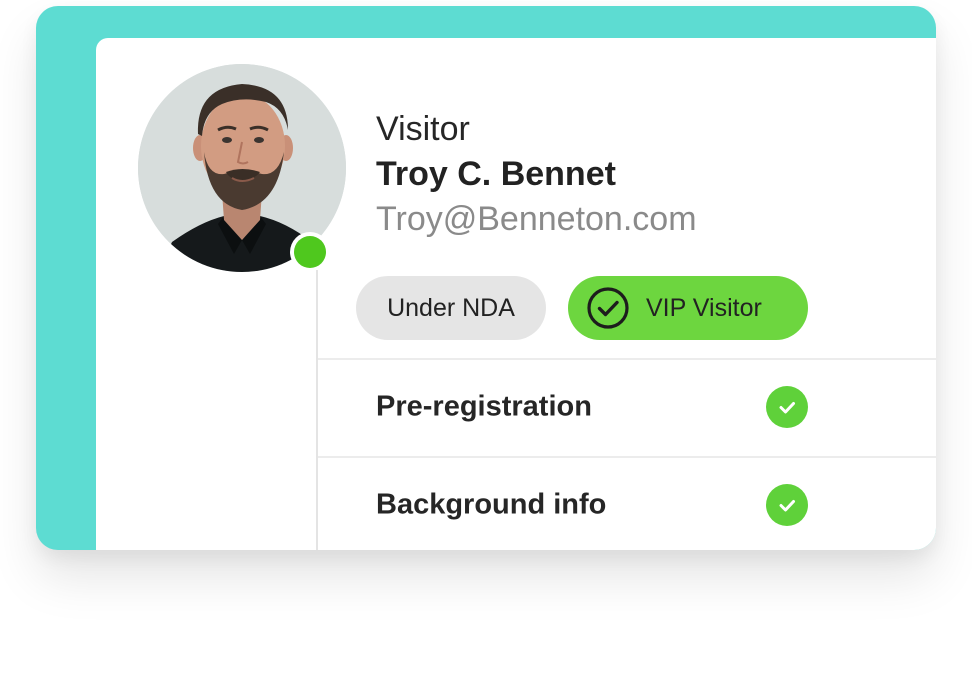  What do you see at coordinates (536, 219) in the screenshot?
I see `visitor-email: Troy@Benneton.com` at bounding box center [536, 219].